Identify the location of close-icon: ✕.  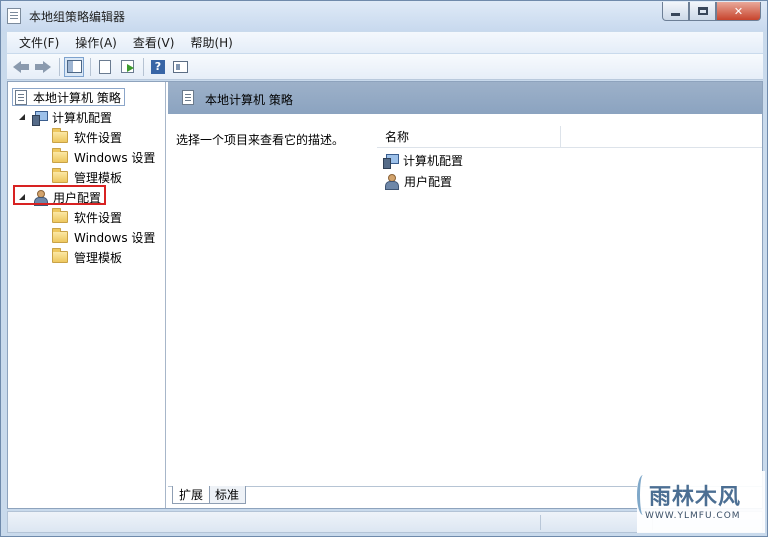
(738, 11).